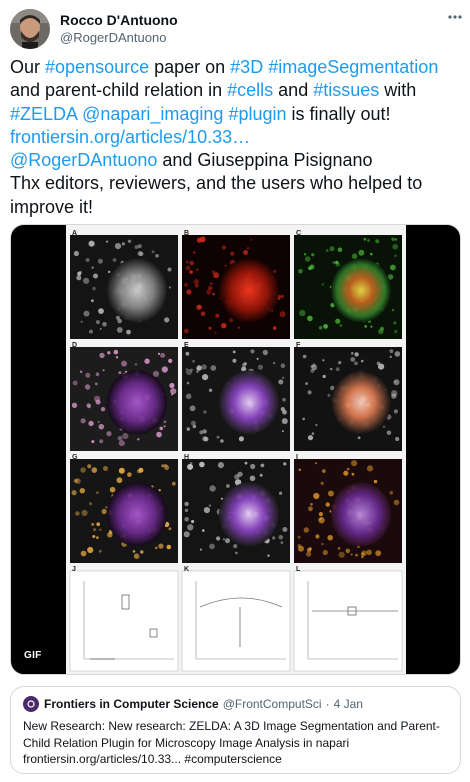  I want to click on panel-letter: B, so click(186, 233).